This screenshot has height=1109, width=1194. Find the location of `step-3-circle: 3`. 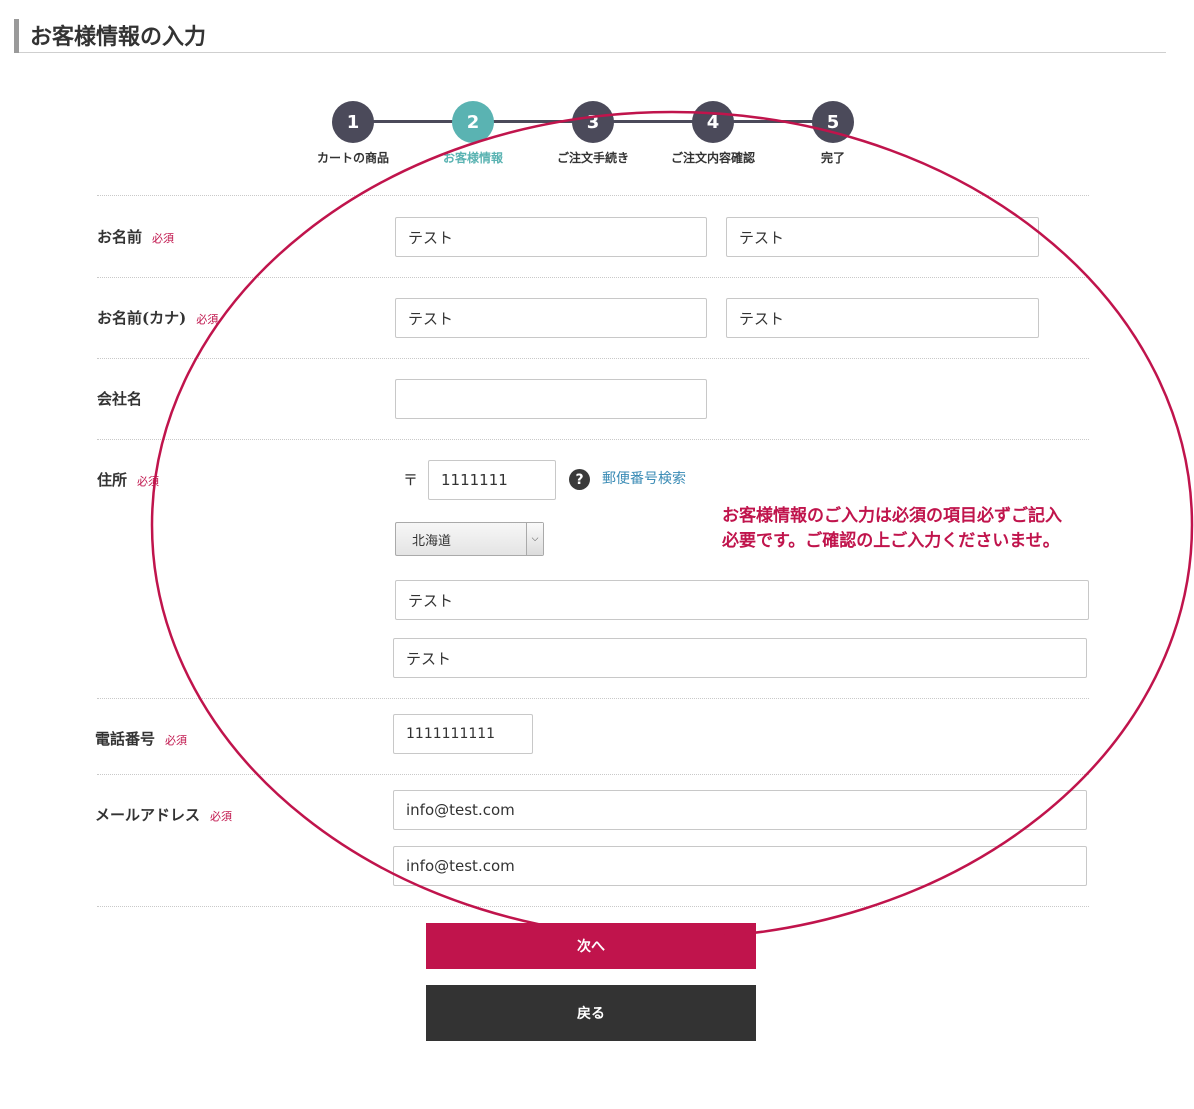

step-3-circle: 3 is located at coordinates (593, 122).